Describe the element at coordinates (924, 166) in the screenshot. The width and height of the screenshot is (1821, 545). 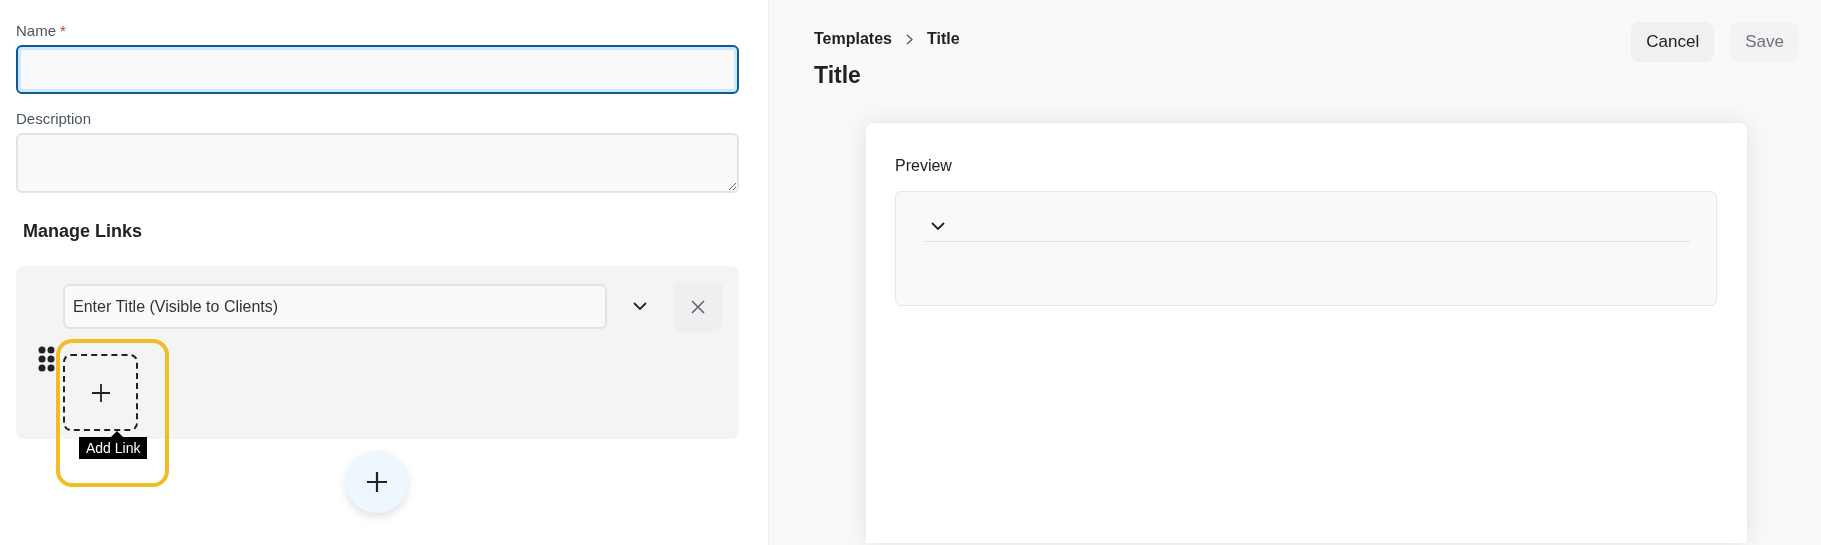
I see `preview-label: Preview` at that location.